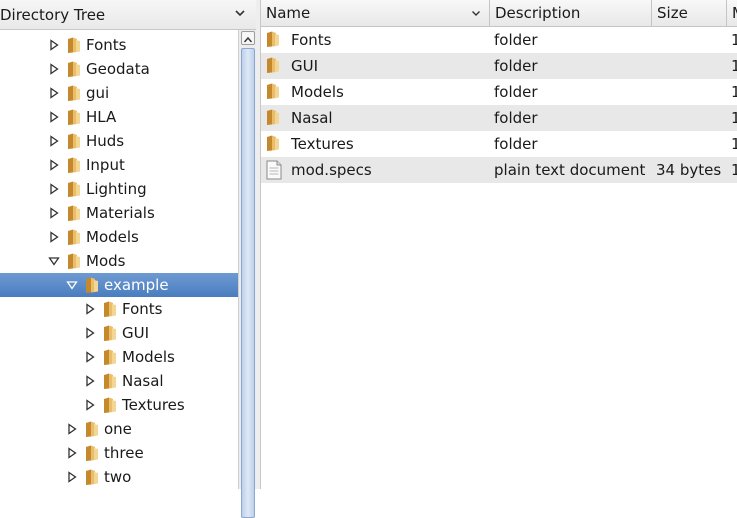  I want to click on column-header-name: Name, so click(375, 13).